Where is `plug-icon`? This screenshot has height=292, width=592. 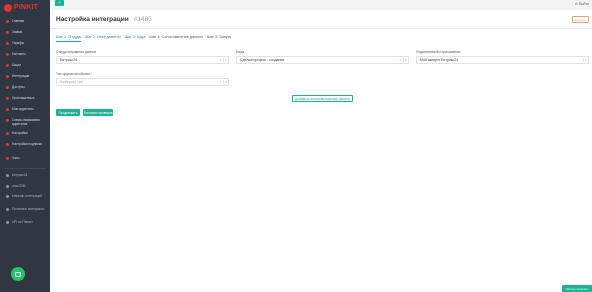 plug-icon is located at coordinates (7, 76).